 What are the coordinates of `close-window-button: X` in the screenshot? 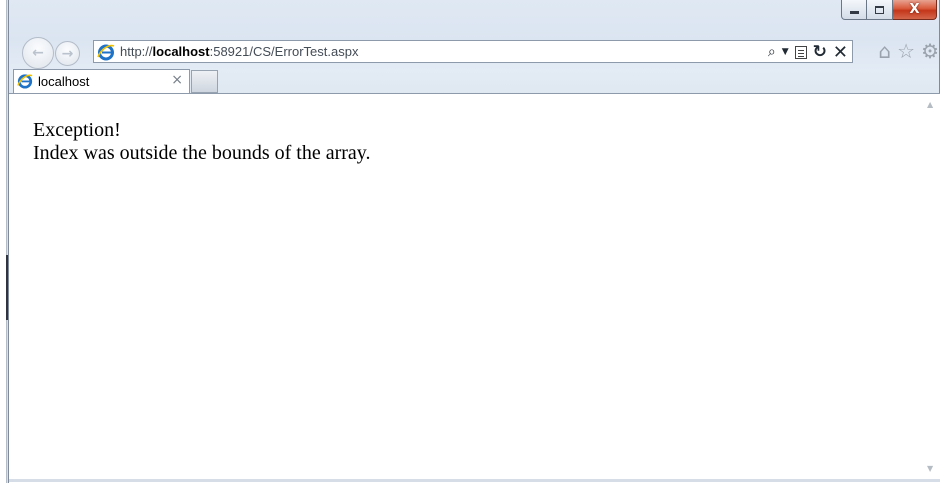 It's located at (915, 10).